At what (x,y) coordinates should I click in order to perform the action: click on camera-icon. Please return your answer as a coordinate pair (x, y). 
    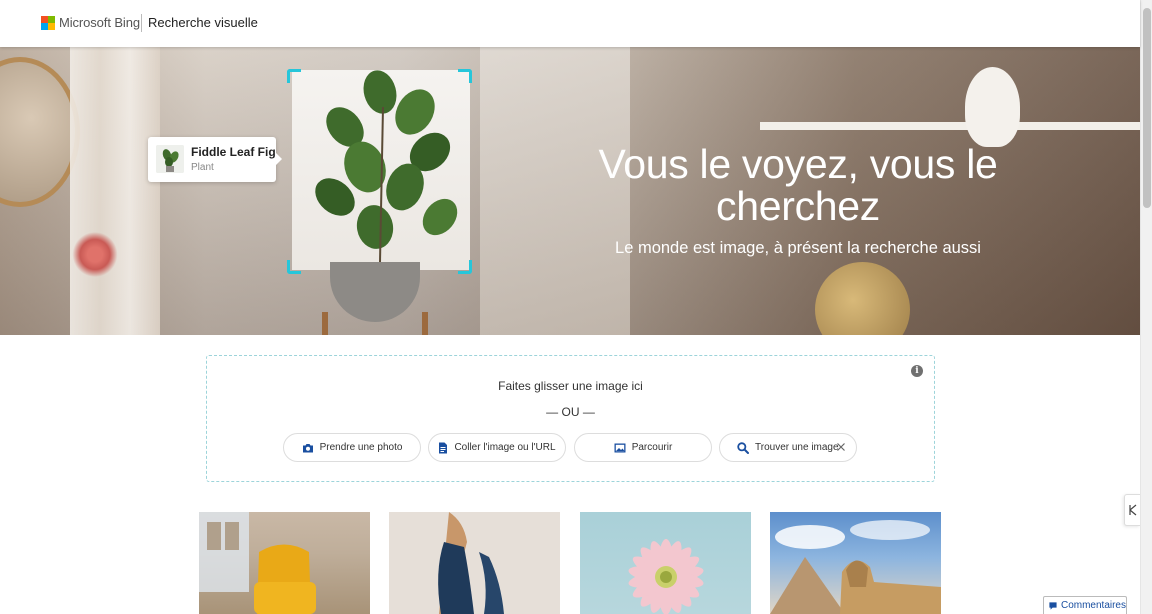
    Looking at the image, I should click on (307, 447).